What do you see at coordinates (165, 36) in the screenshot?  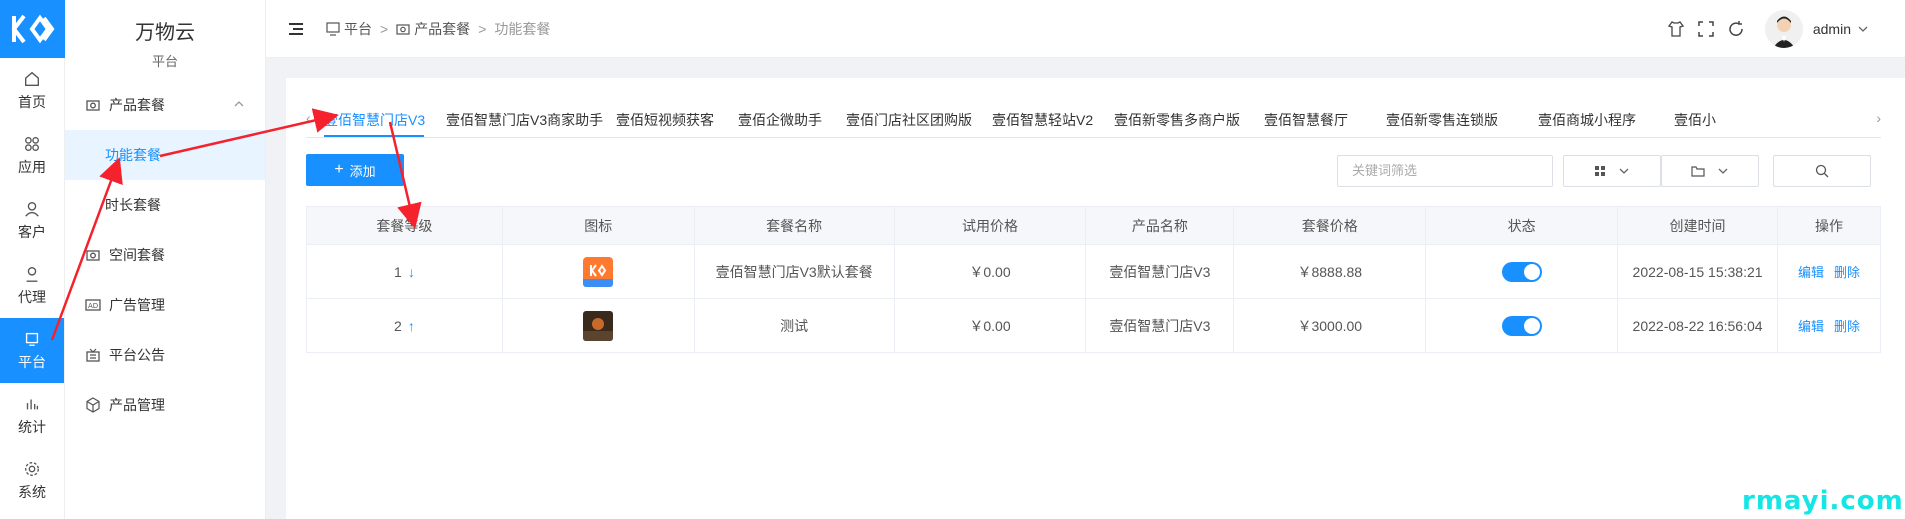 I see `sidebar-brand: 万物云 平台` at bounding box center [165, 36].